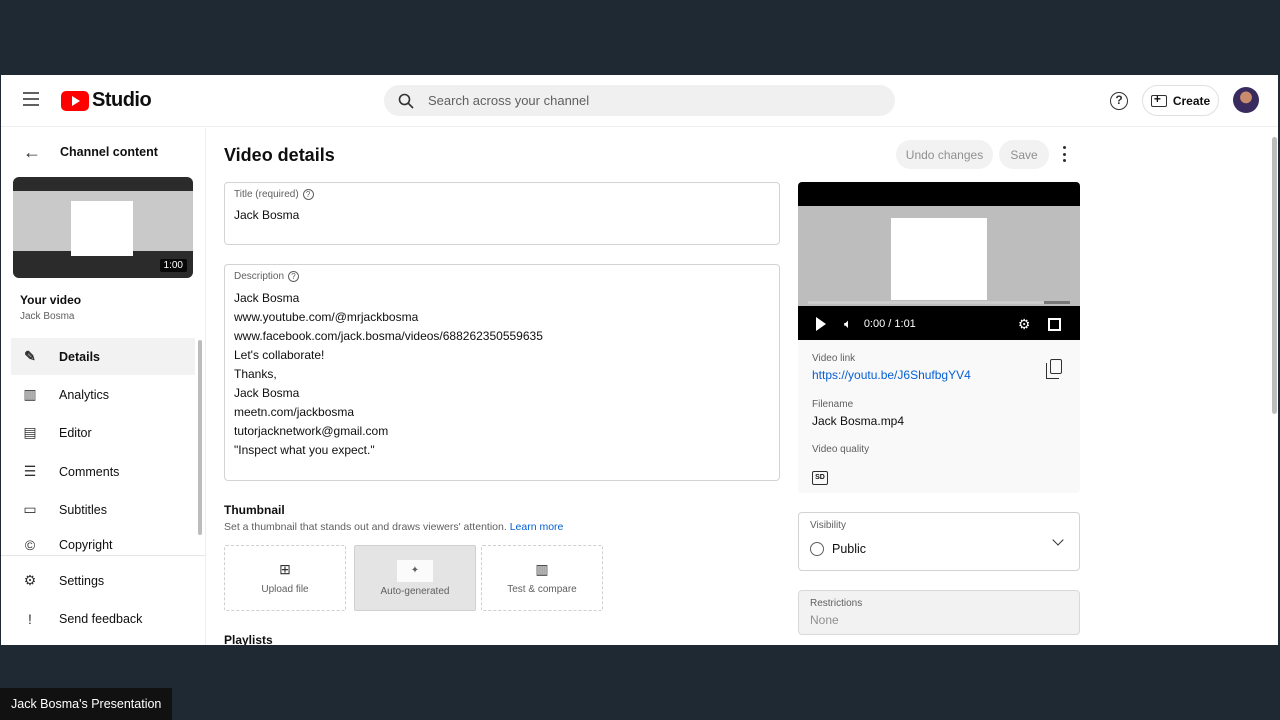 This screenshot has height=720, width=1280. What do you see at coordinates (849, 549) in the screenshot?
I see `visibility-value: Public` at bounding box center [849, 549].